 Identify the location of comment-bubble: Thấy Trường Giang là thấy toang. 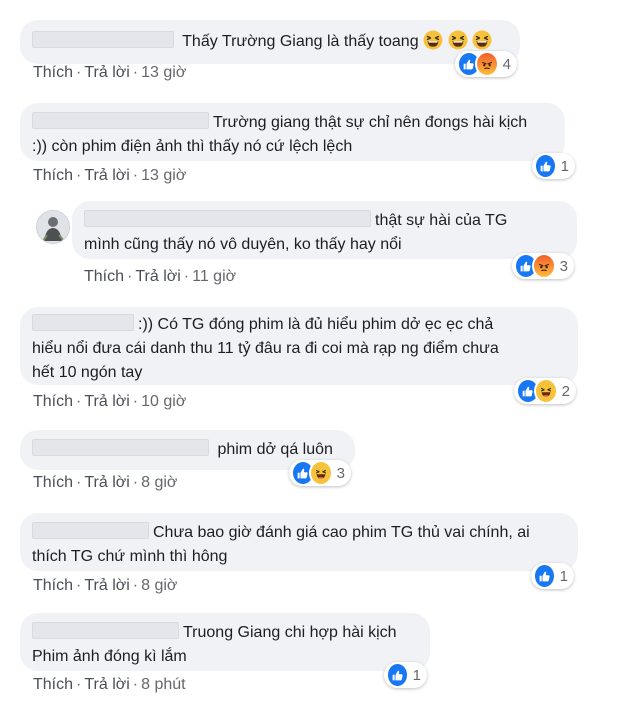
(270, 42).